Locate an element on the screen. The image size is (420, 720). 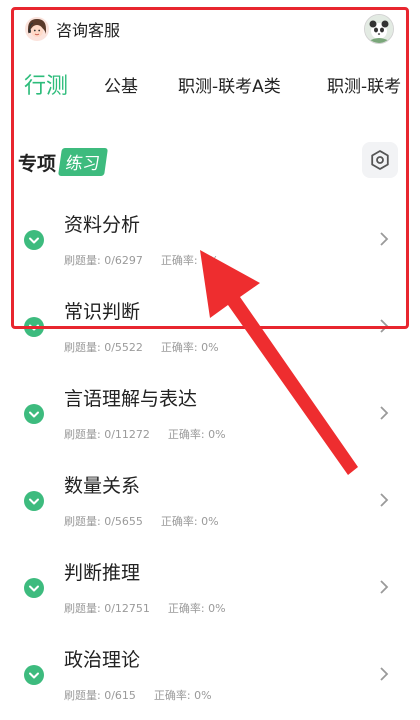
category-stats: 刷题量: 0/11272 正确率: 0% is located at coordinates (145, 434).